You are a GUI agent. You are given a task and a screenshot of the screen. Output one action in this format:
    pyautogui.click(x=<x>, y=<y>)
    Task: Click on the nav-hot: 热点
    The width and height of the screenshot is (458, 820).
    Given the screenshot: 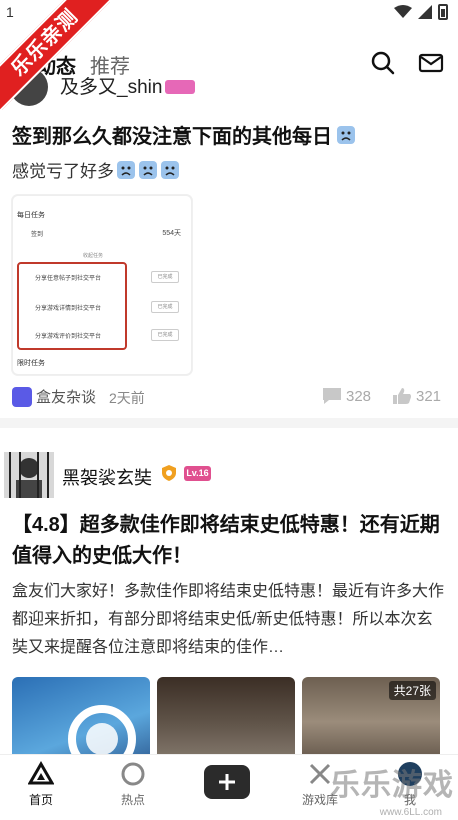 What is the action you would take?
    pyautogui.click(x=133, y=784)
    